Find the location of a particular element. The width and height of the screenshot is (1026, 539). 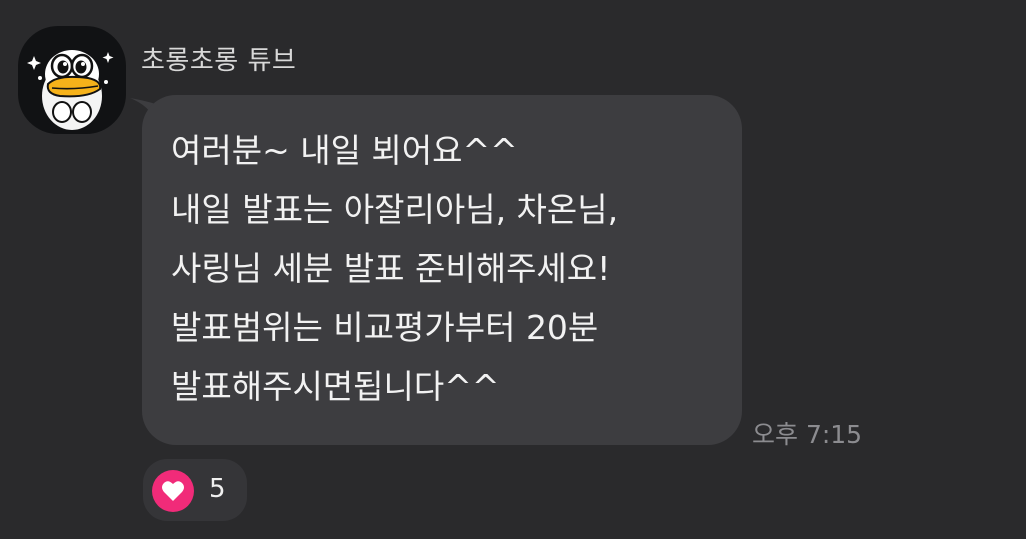

heart-icon is located at coordinates (173, 491).